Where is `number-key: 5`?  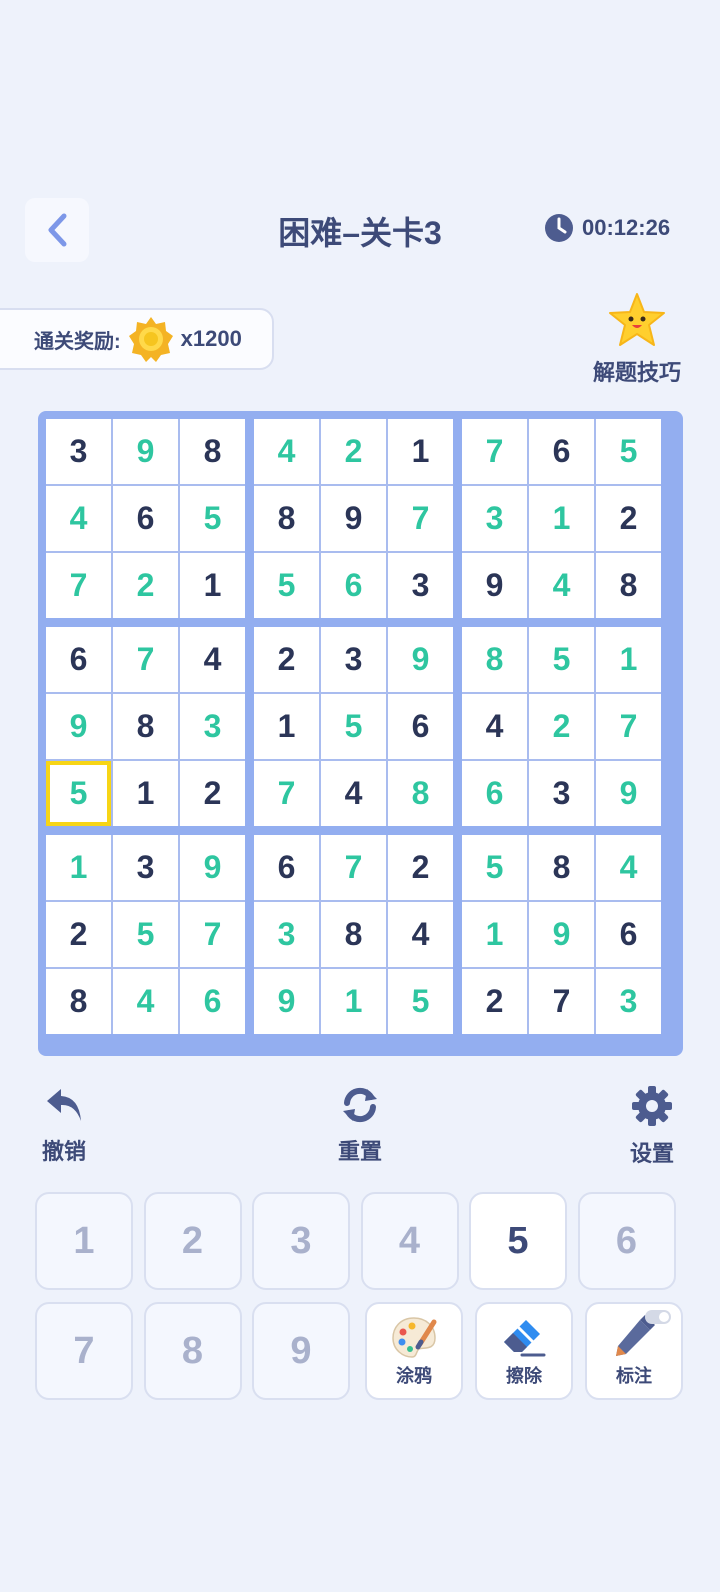 number-key: 5 is located at coordinates (518, 1241).